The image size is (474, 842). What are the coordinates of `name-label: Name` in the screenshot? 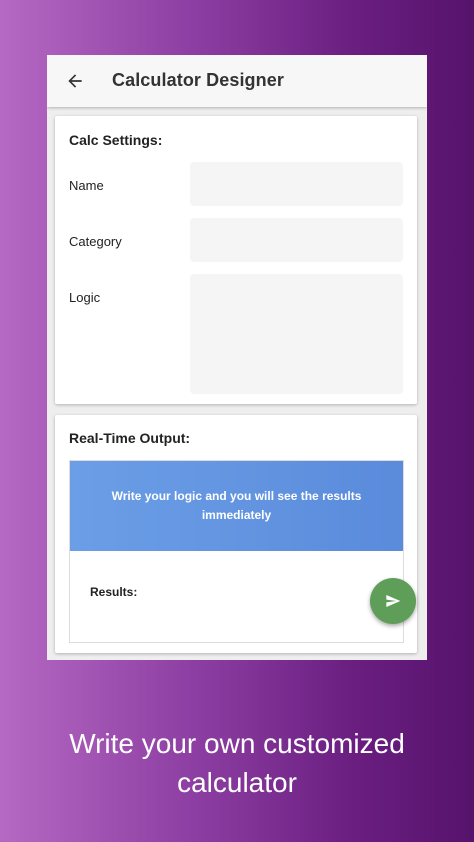 It's located at (86, 185).